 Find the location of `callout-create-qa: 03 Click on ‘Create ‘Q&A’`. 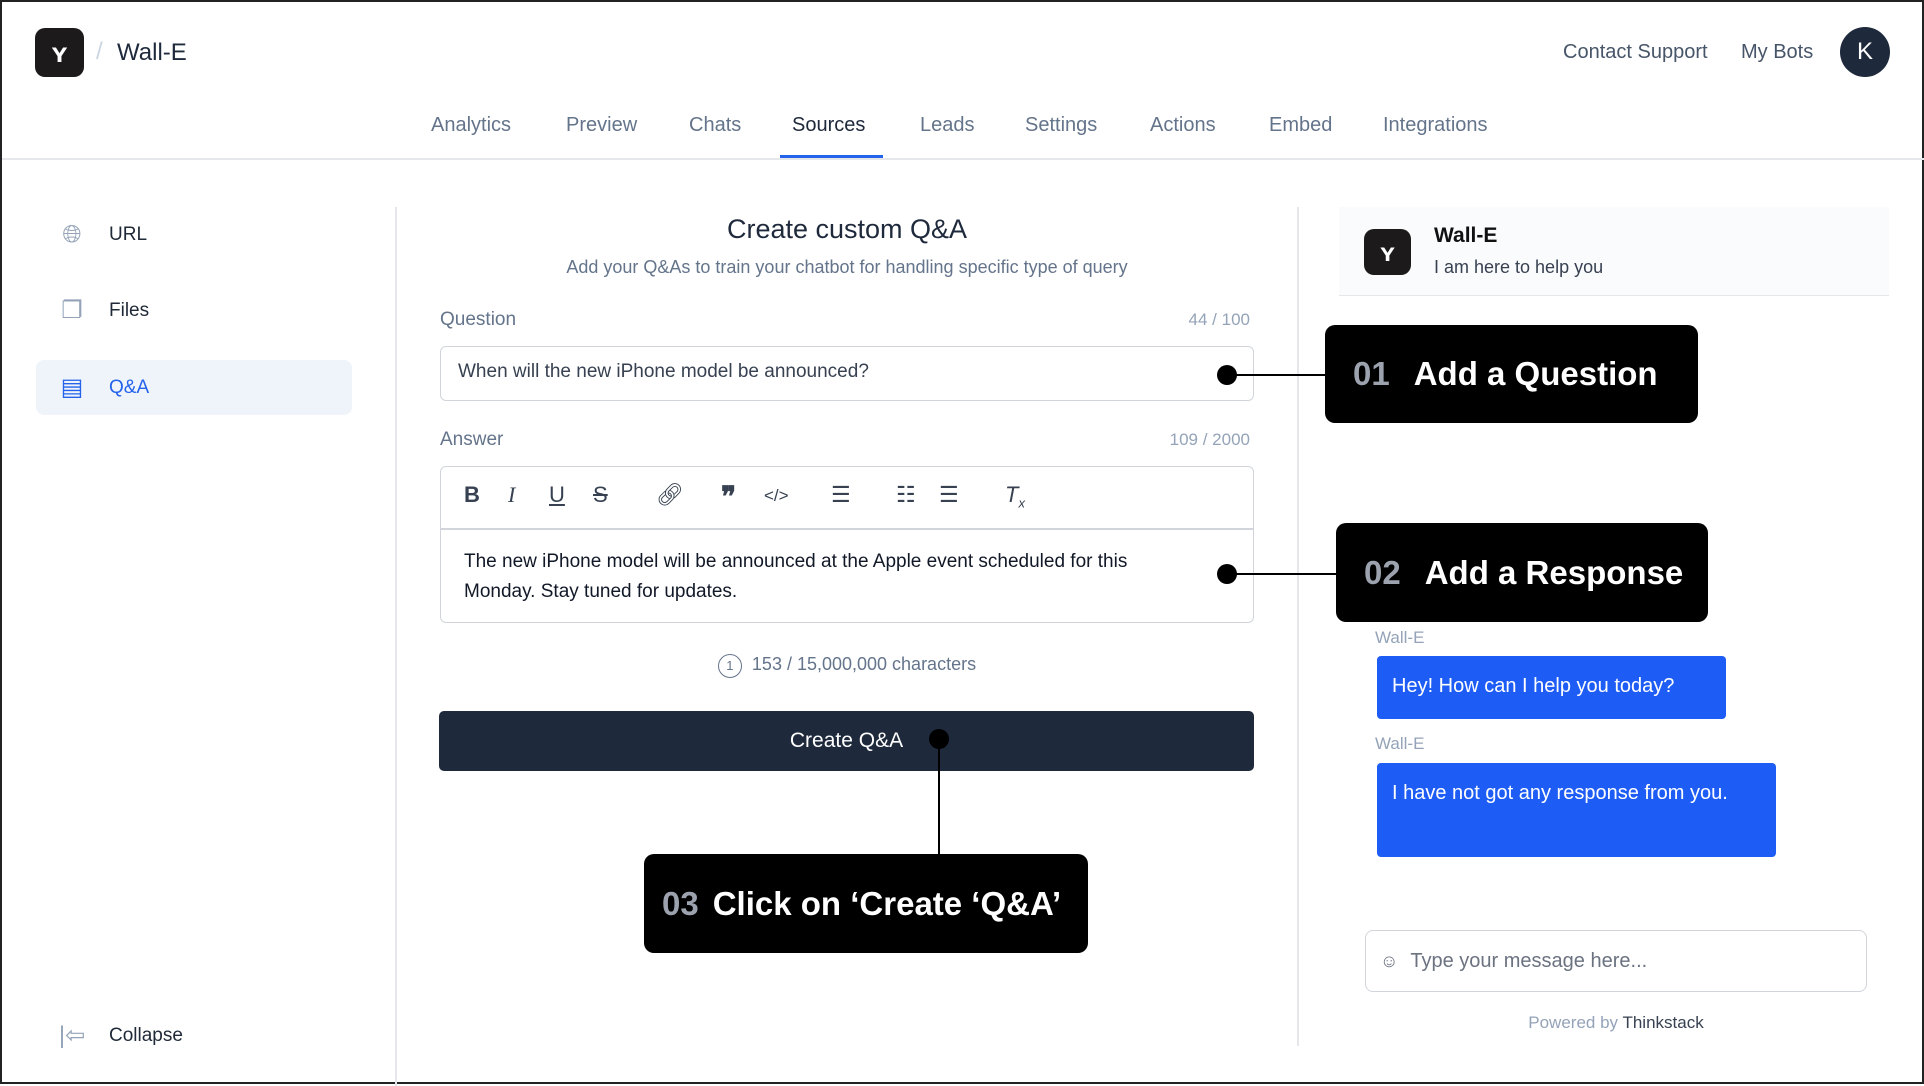

callout-create-qa: 03 Click on ‘Create ‘Q&A’ is located at coordinates (866, 903).